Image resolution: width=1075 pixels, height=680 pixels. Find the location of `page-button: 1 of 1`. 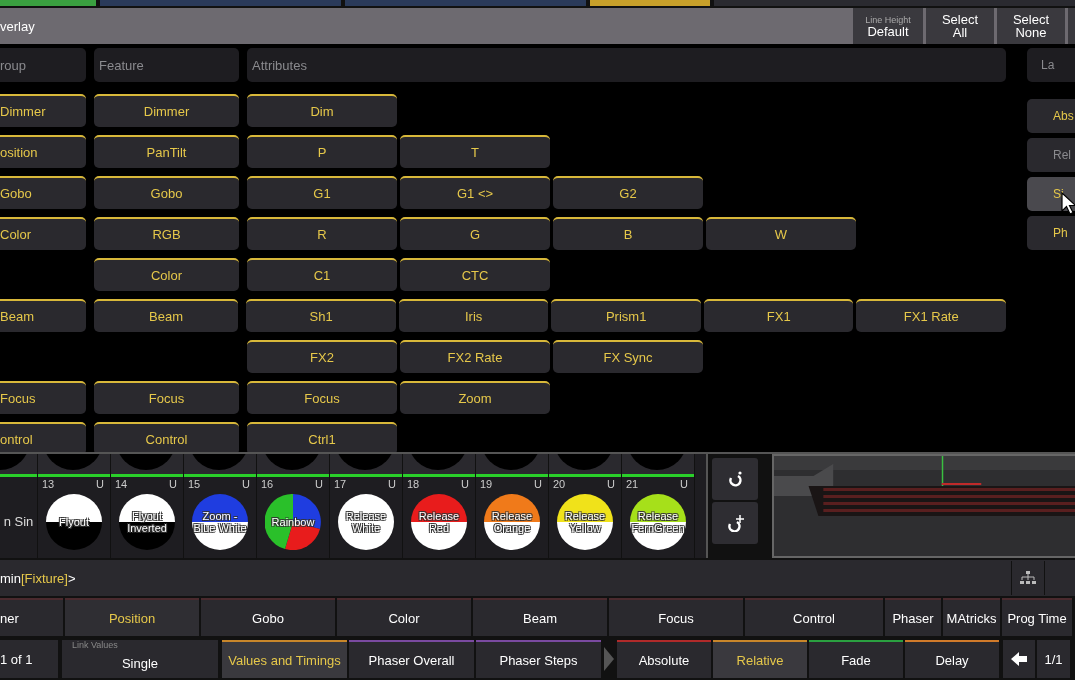

page-button: 1 of 1 is located at coordinates (29, 659).